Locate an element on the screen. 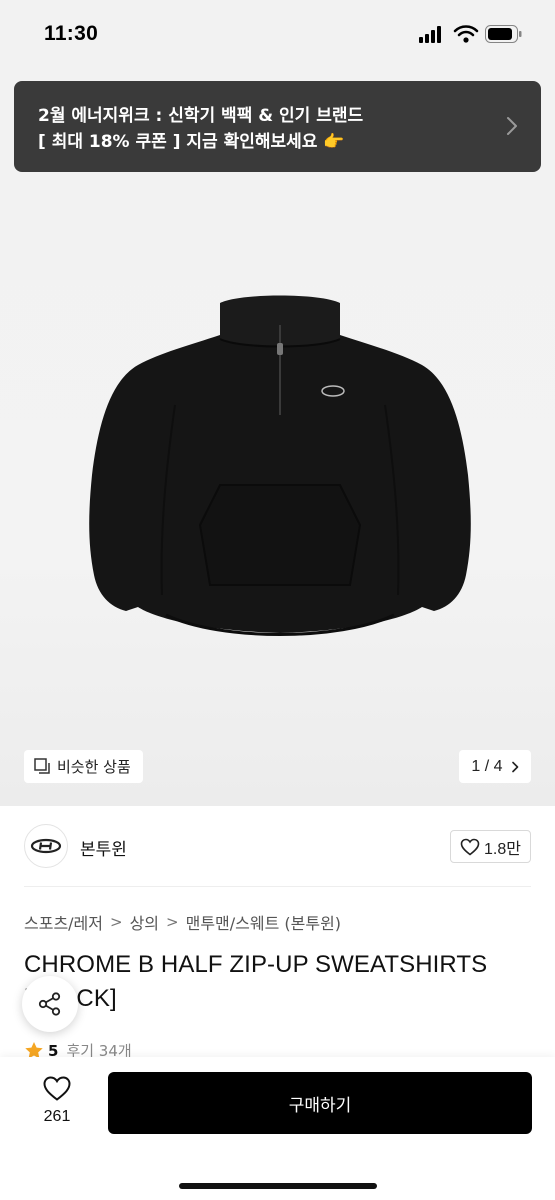 Image resolution: width=555 pixels, height=1200 pixels. share-button is located at coordinates (50, 1004).